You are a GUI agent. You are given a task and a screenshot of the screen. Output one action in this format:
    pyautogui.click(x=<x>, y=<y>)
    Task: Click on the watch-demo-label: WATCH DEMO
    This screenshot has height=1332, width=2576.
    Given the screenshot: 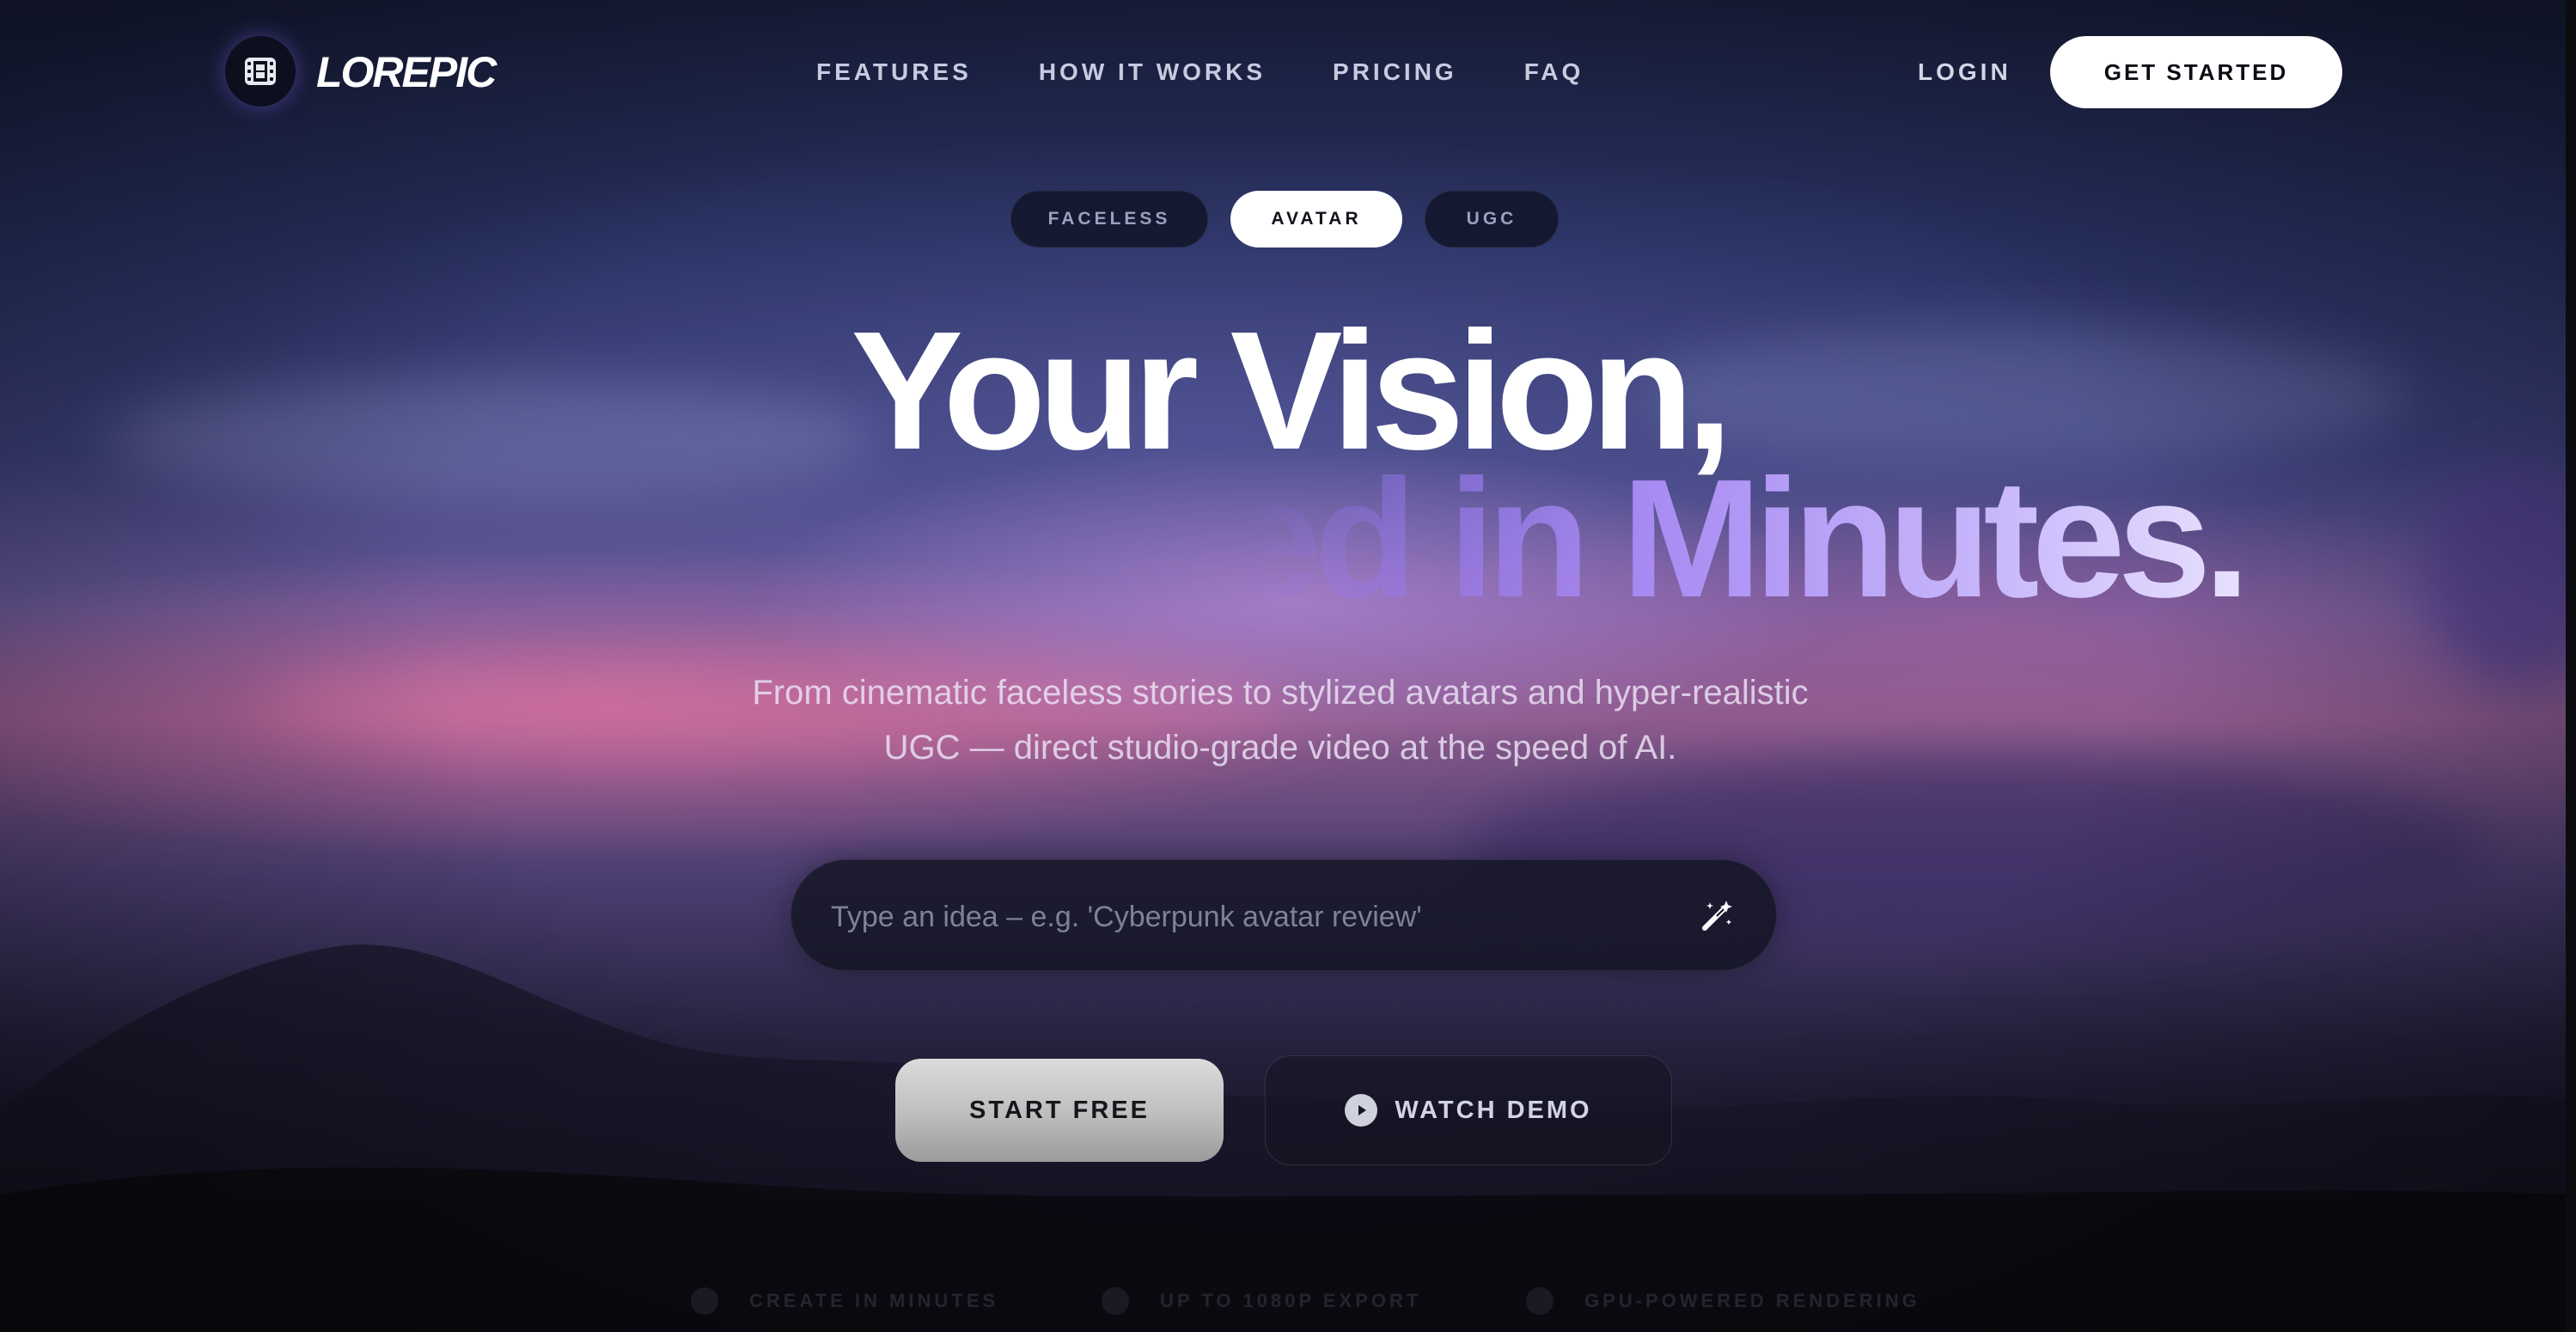 What is the action you would take?
    pyautogui.click(x=1493, y=1110)
    